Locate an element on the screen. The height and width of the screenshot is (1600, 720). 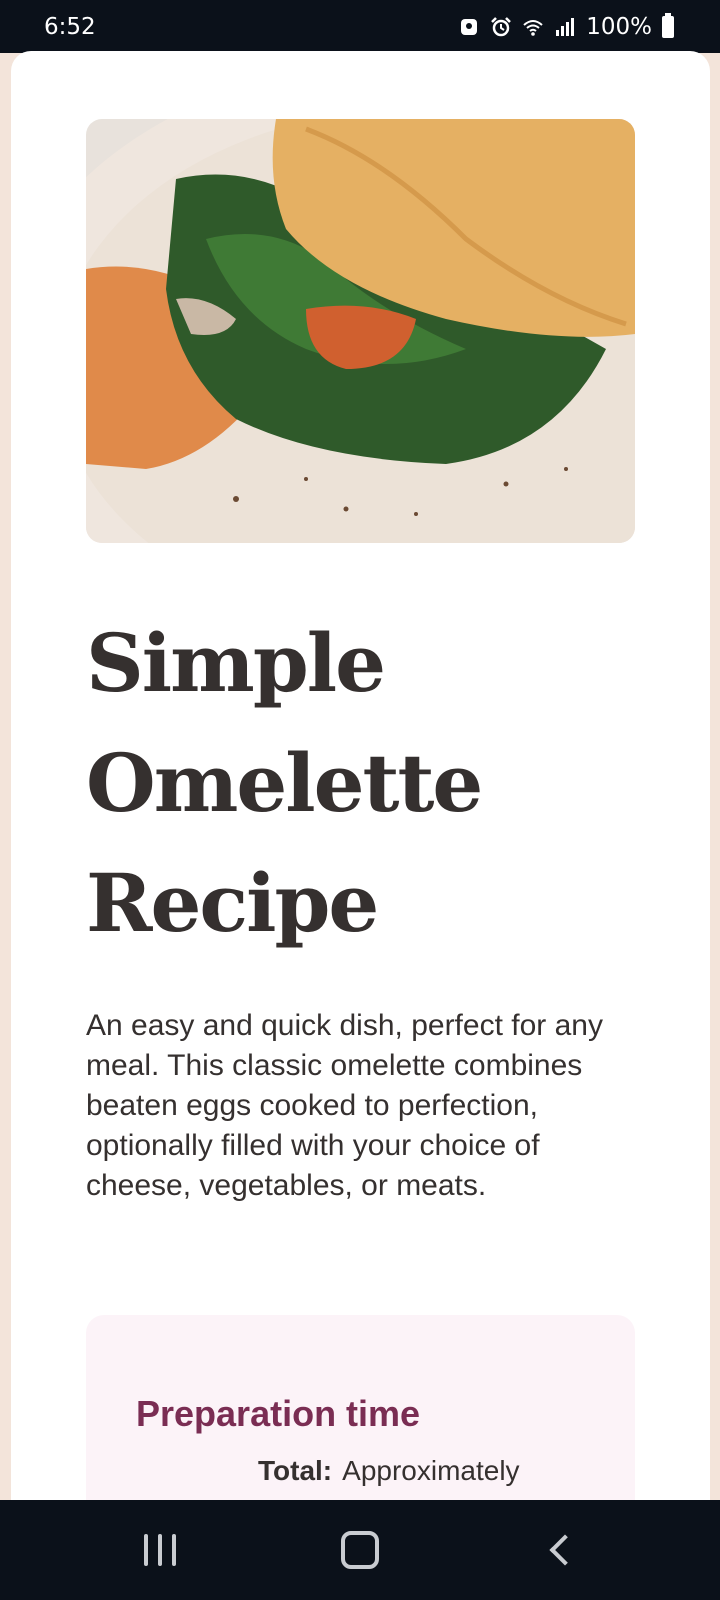
recipe-title: Simple Omelette Recipe is located at coordinates (284, 783).